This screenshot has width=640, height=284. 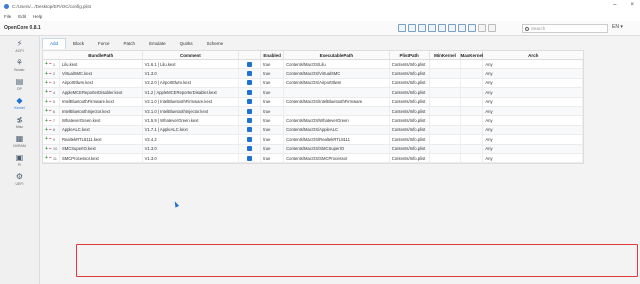 What do you see at coordinates (472, 28) in the screenshot?
I see `export-icon` at bounding box center [472, 28].